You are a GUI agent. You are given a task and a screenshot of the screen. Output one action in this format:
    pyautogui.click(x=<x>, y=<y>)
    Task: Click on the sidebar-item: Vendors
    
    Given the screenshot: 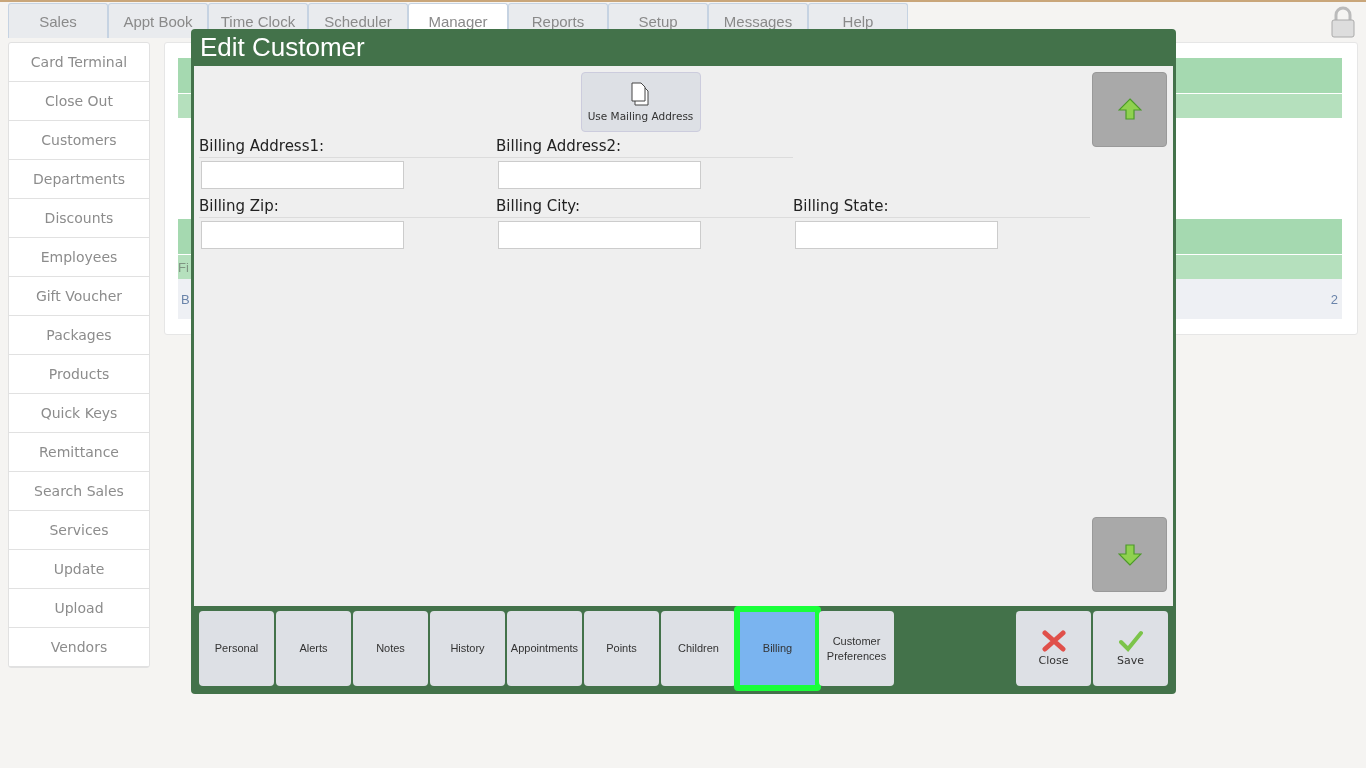 What is the action you would take?
    pyautogui.click(x=79, y=647)
    